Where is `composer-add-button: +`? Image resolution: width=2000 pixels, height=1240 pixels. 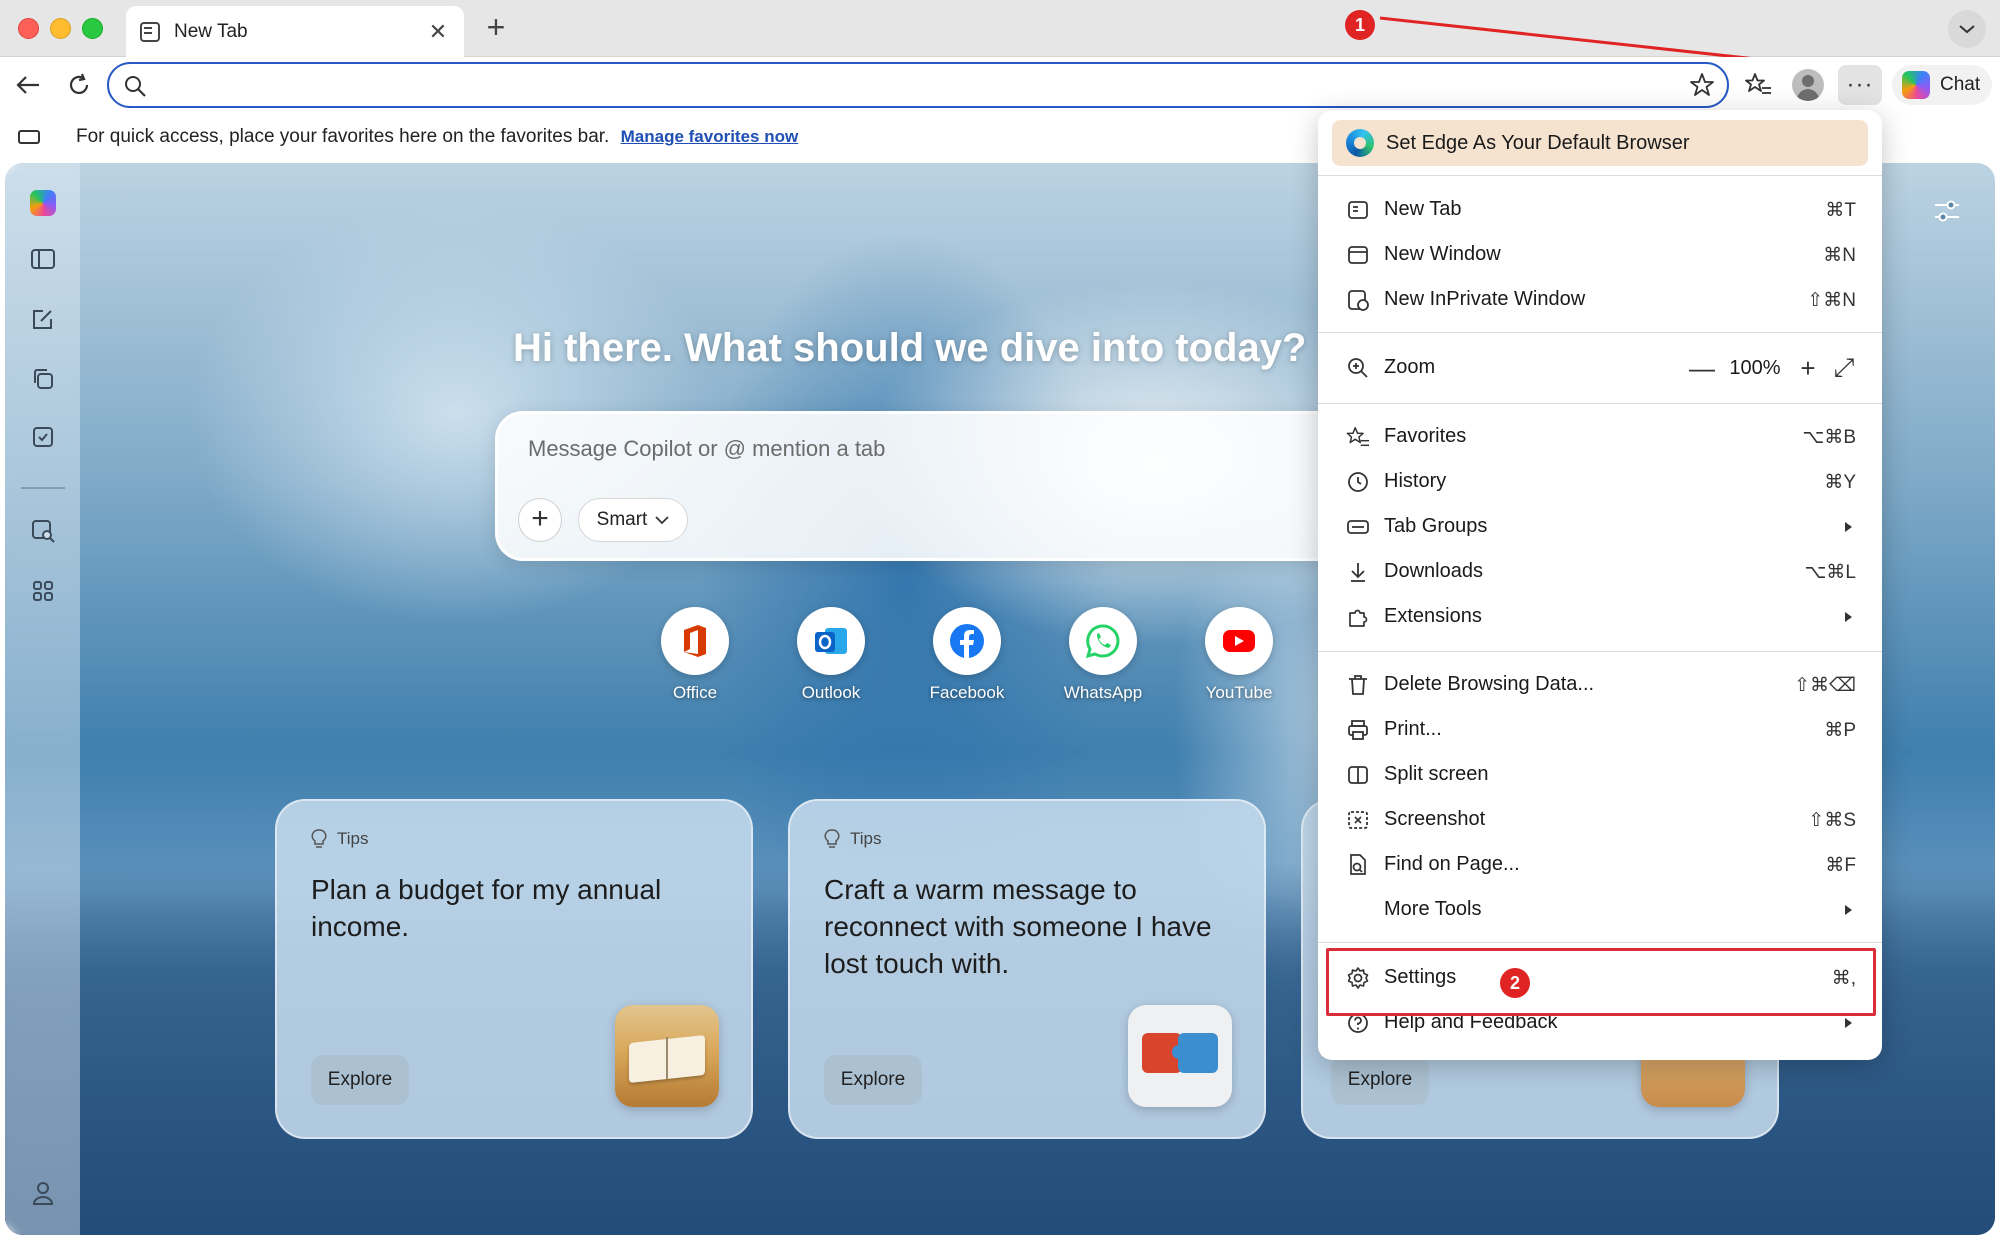
composer-add-button: + is located at coordinates (540, 520).